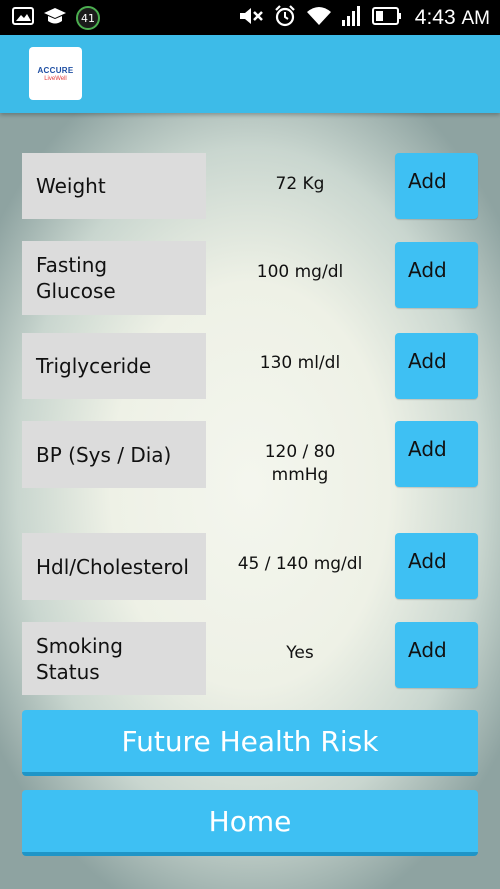  Describe the element at coordinates (452, 17) in the screenshot. I see `status-clock: 4:43 AM` at that location.